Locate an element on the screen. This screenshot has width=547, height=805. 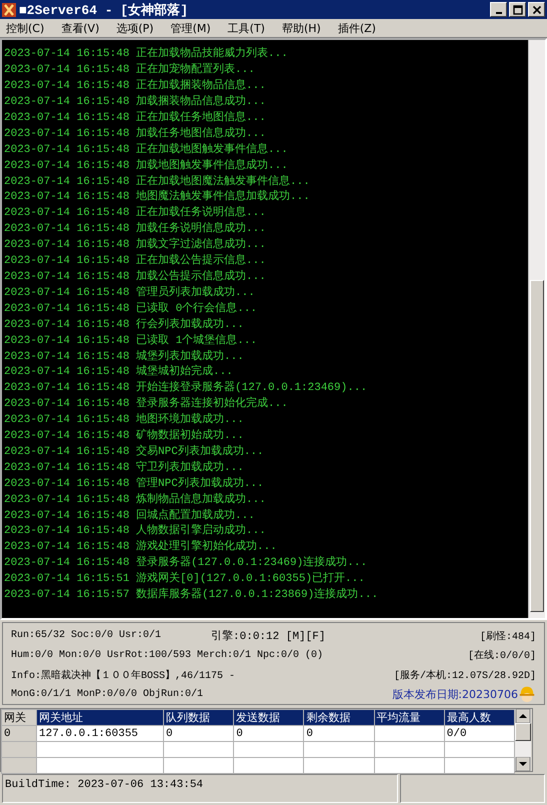
column-header: 发送数据 is located at coordinates (269, 718).